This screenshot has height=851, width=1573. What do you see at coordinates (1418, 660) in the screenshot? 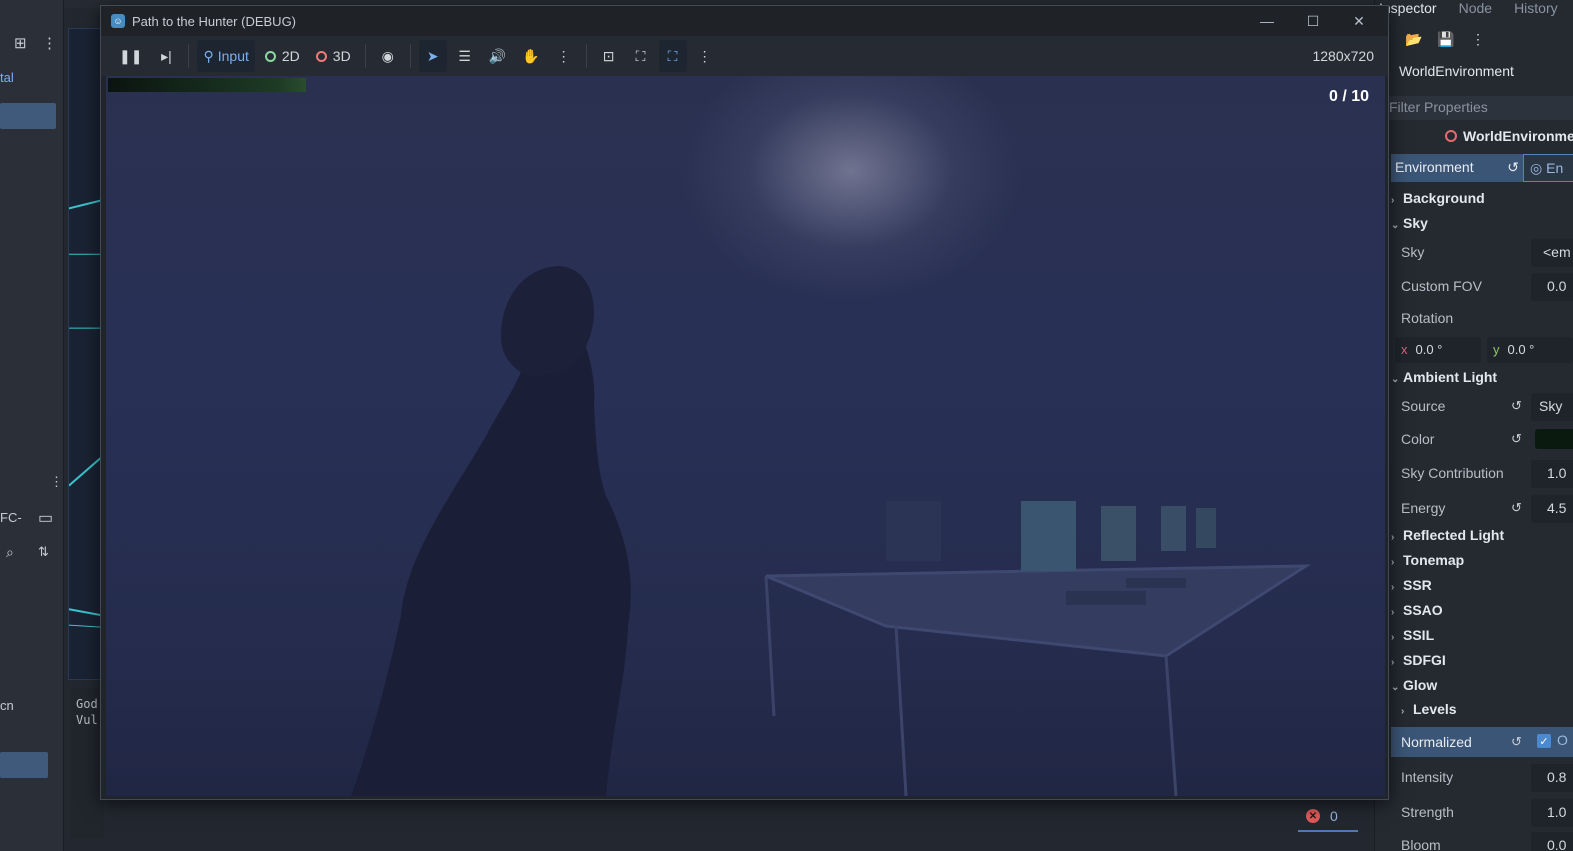
I see `section-sdfgi: › SDFGI` at bounding box center [1418, 660].